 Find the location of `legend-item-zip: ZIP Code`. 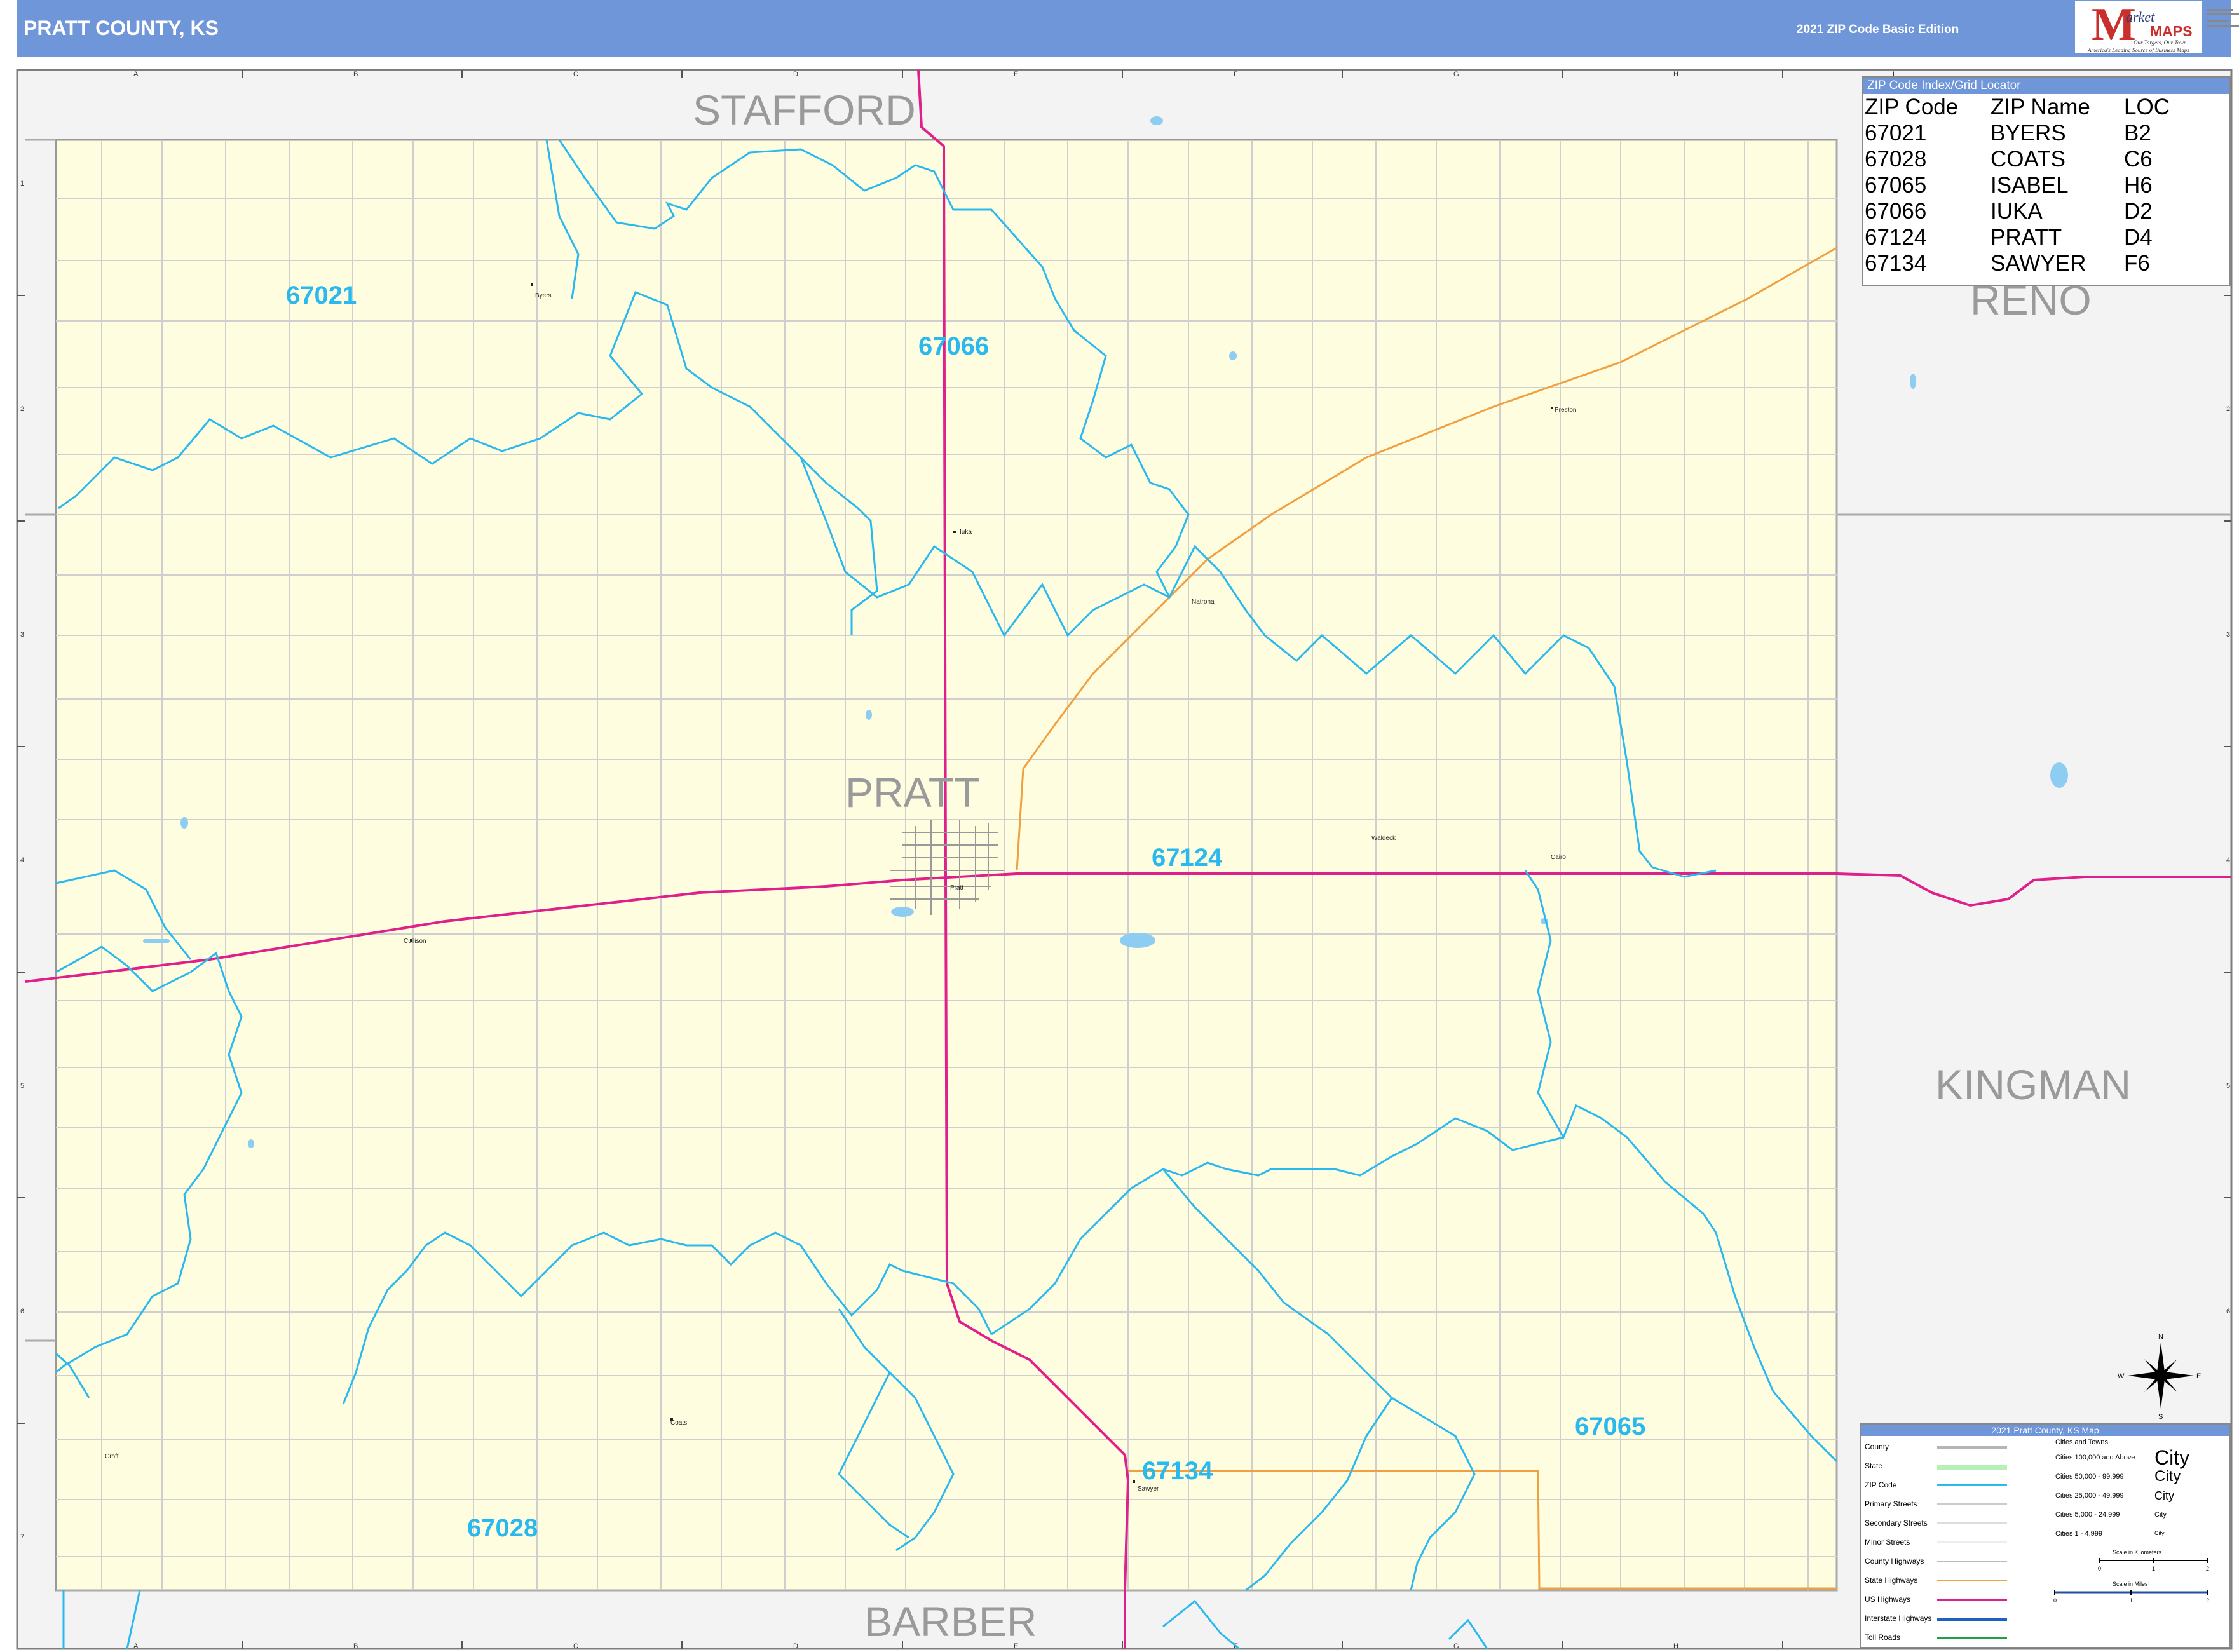

legend-item-zip: ZIP Code is located at coordinates (1881, 1485).